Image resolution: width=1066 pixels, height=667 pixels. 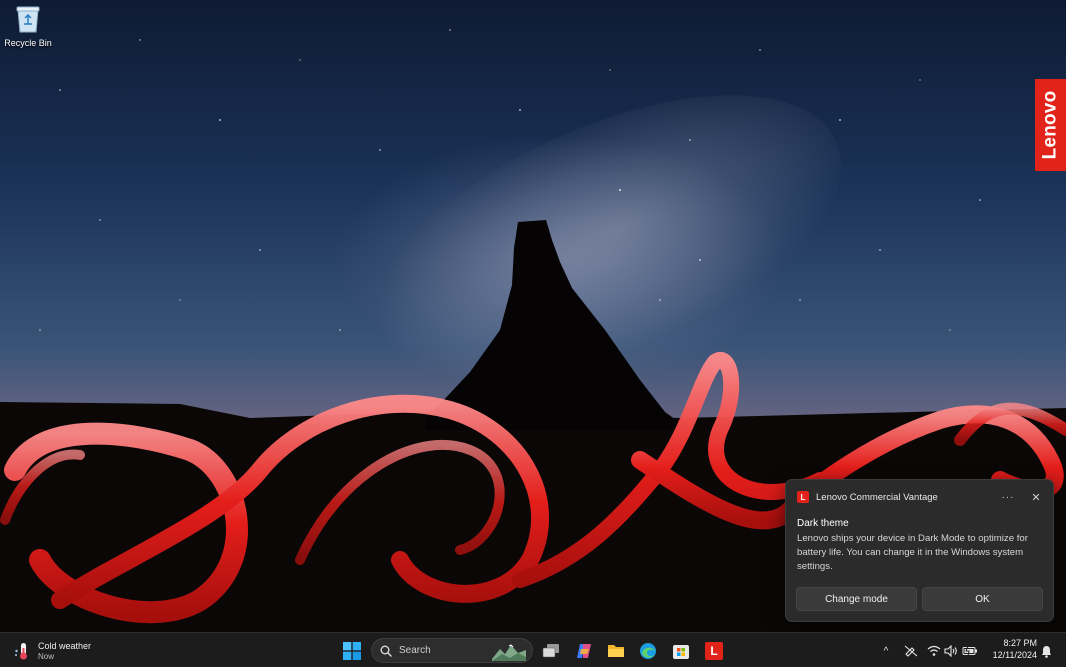 I want to click on search-placeholder: Search, so click(x=415, y=650).